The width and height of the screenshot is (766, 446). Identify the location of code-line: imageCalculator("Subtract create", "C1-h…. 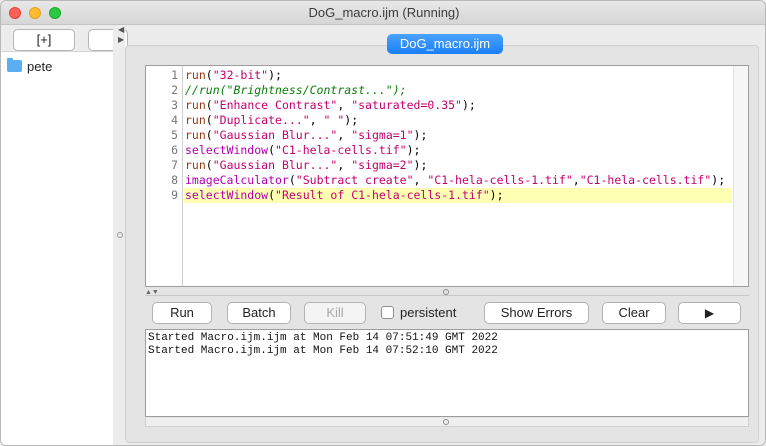
(458, 180).